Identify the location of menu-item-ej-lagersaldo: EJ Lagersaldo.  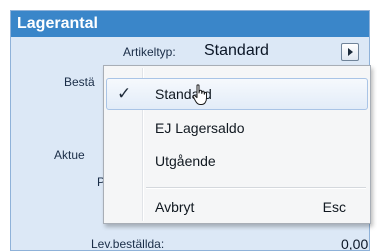
(237, 128).